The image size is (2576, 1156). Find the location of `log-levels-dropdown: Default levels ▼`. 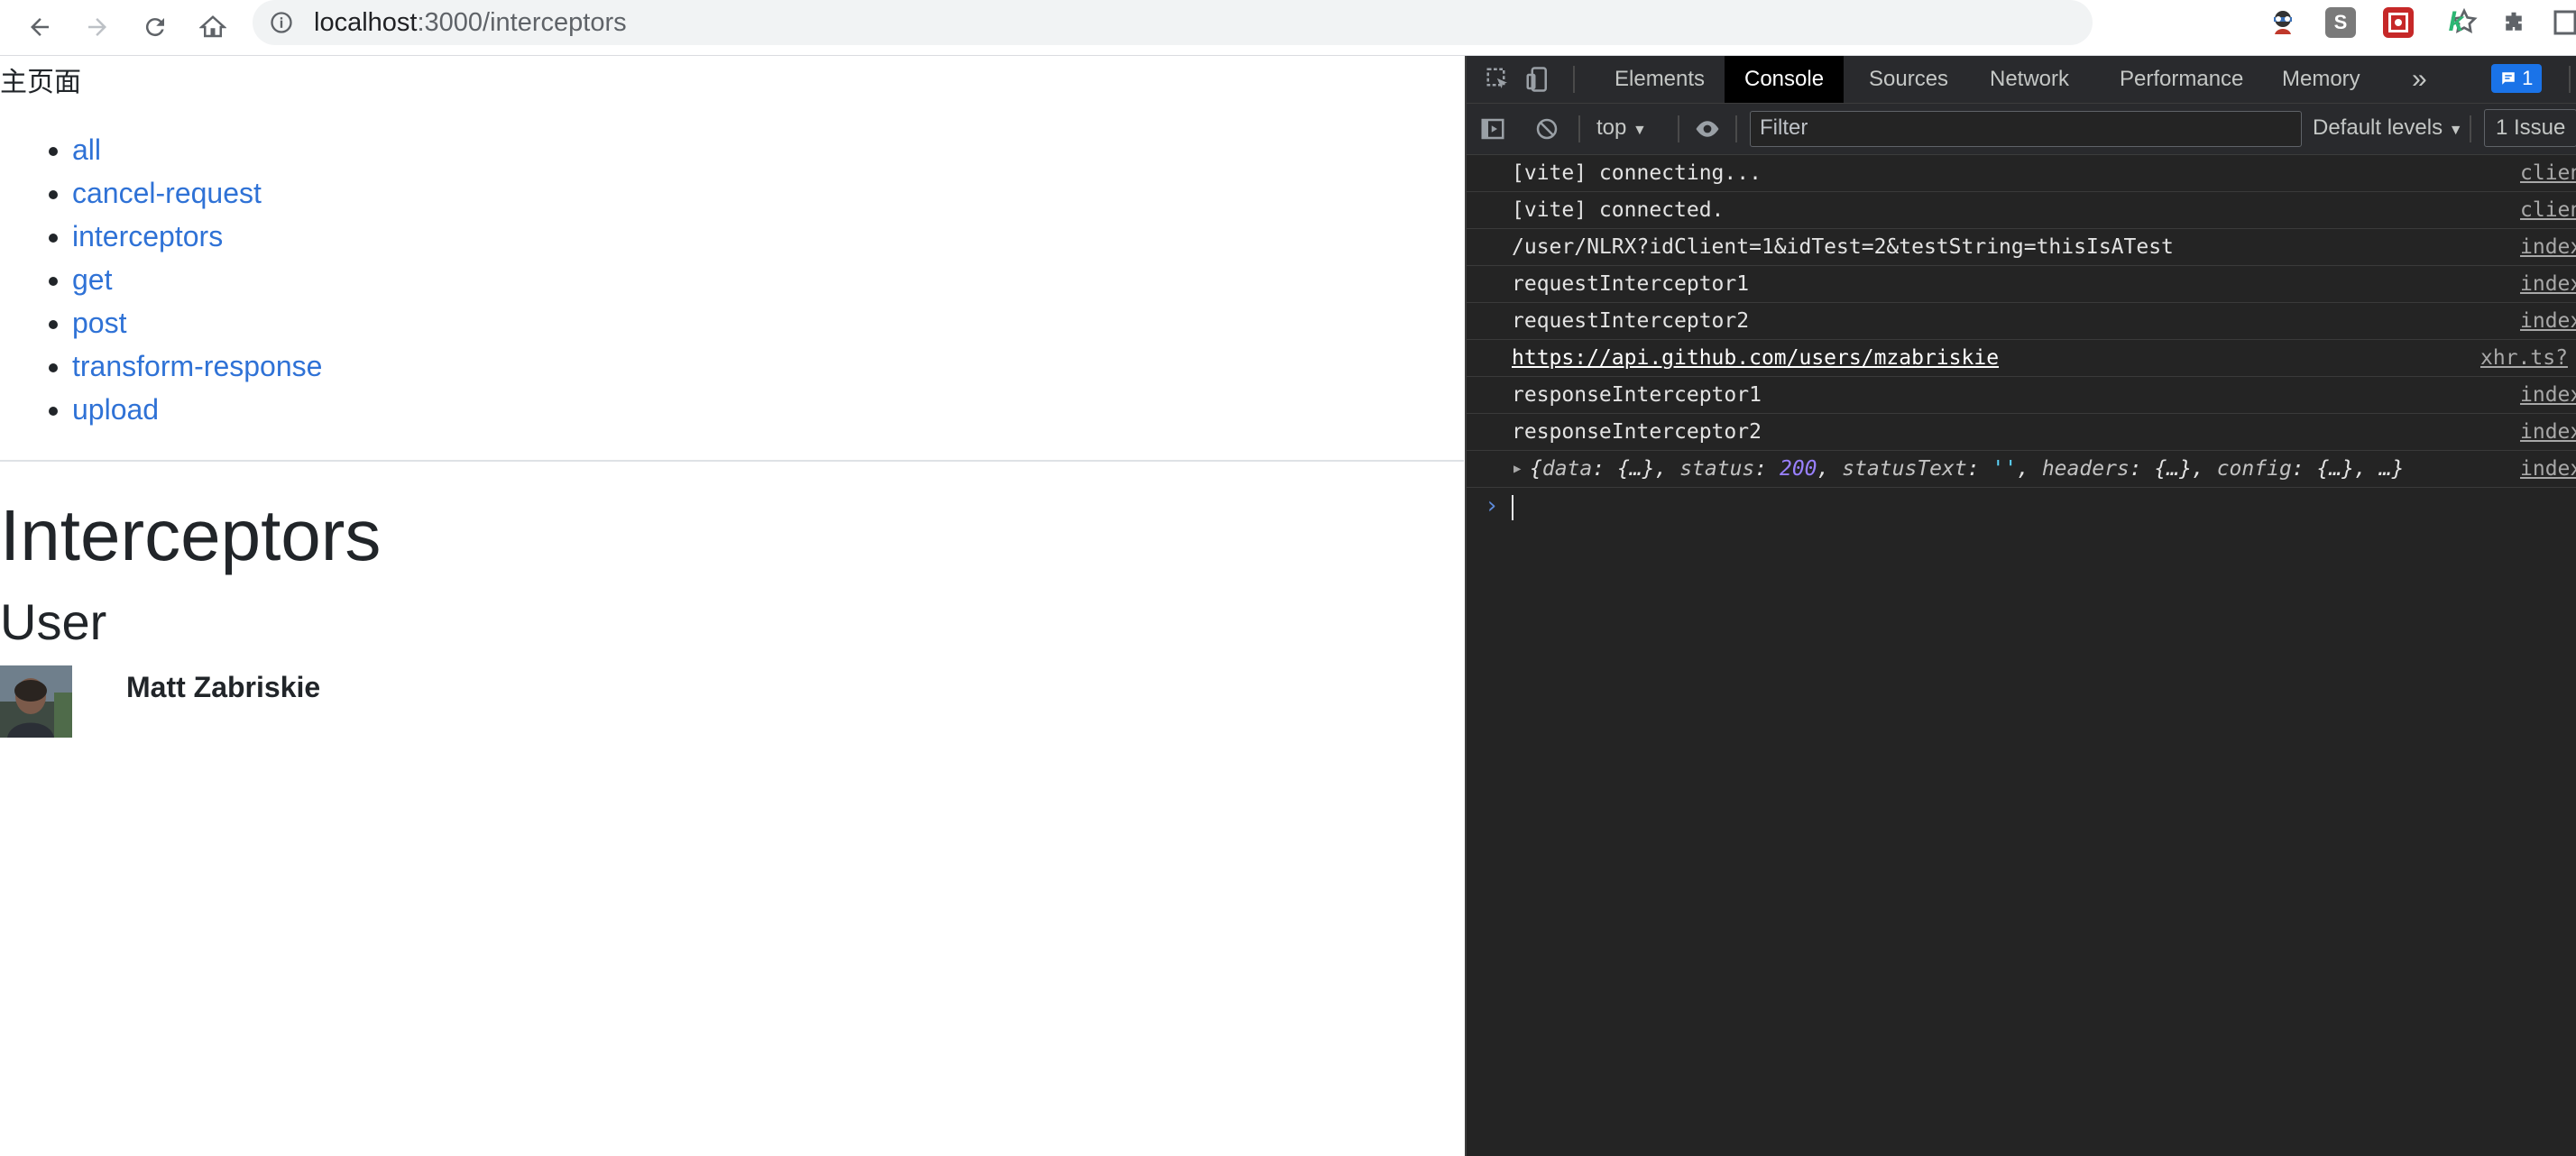

log-levels-dropdown: Default levels ▼ is located at coordinates (2388, 128).